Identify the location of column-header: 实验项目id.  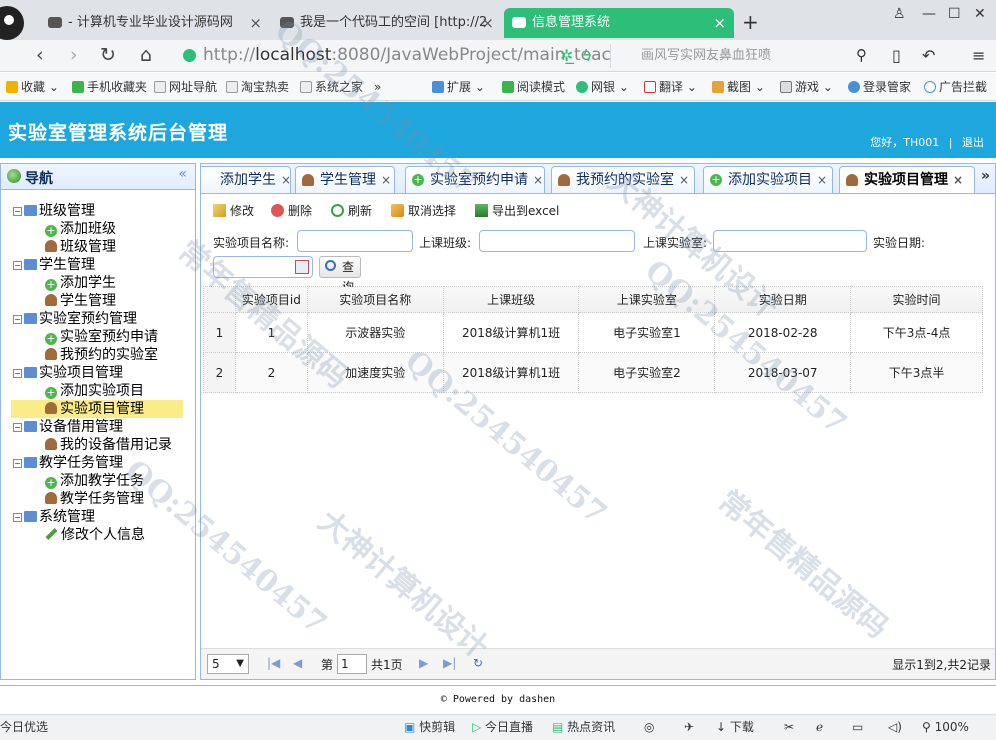
(271, 299).